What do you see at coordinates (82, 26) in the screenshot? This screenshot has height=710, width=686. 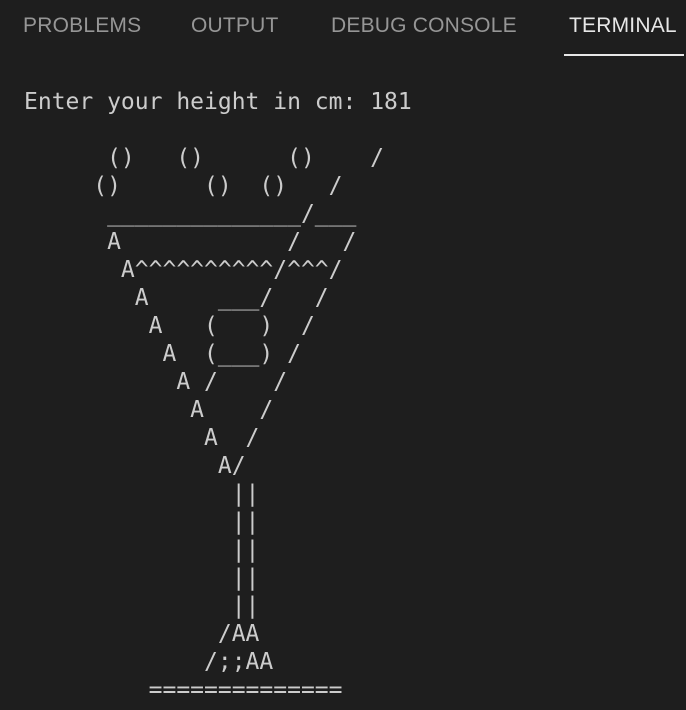 I see `tab-problems: PROBLEMS` at bounding box center [82, 26].